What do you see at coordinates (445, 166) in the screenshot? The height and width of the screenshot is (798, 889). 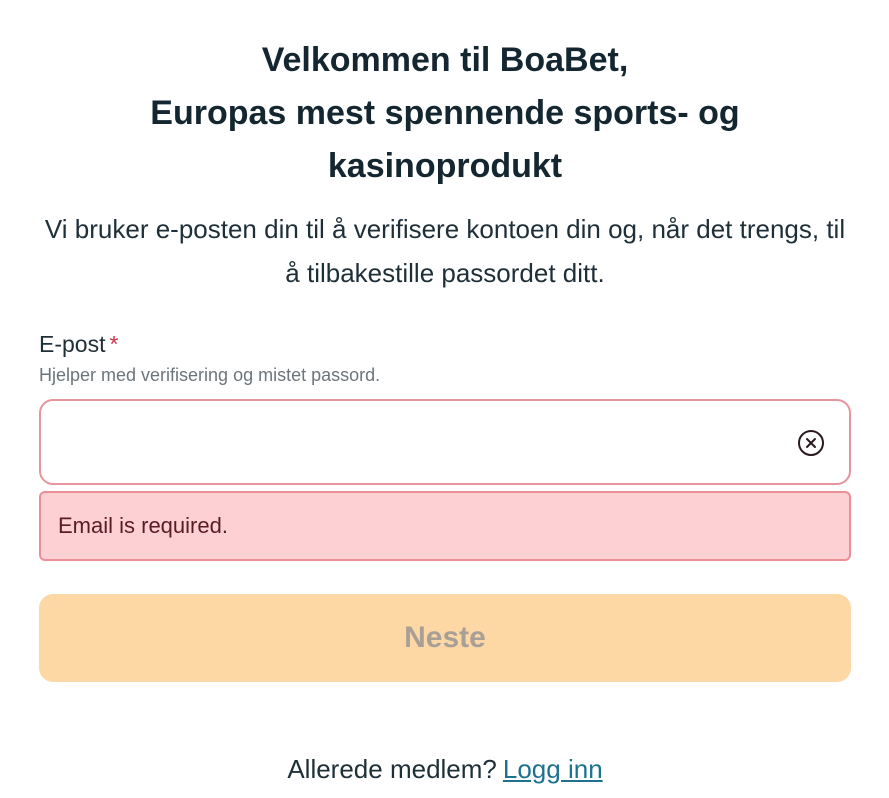 I see `title-line-3: kasinoprodukt` at bounding box center [445, 166].